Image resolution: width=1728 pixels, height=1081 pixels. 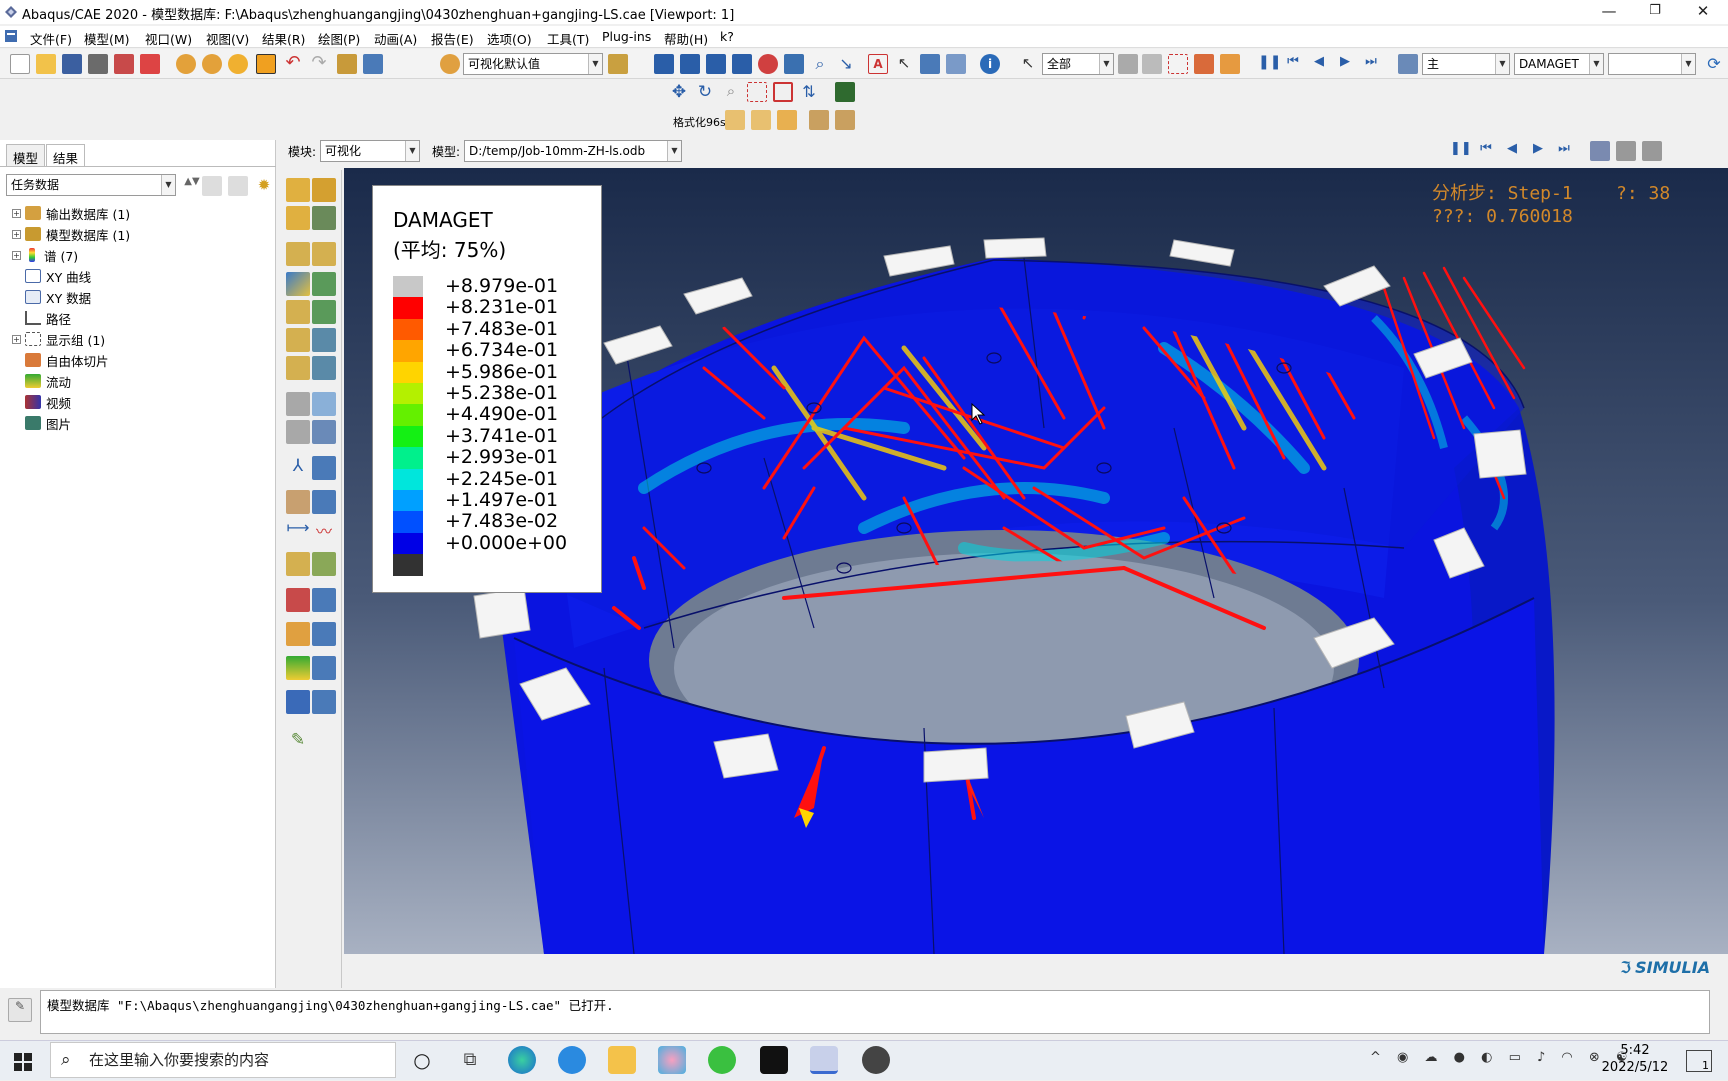 I want to click on free-body-manager-icon, so click(x=324, y=600).